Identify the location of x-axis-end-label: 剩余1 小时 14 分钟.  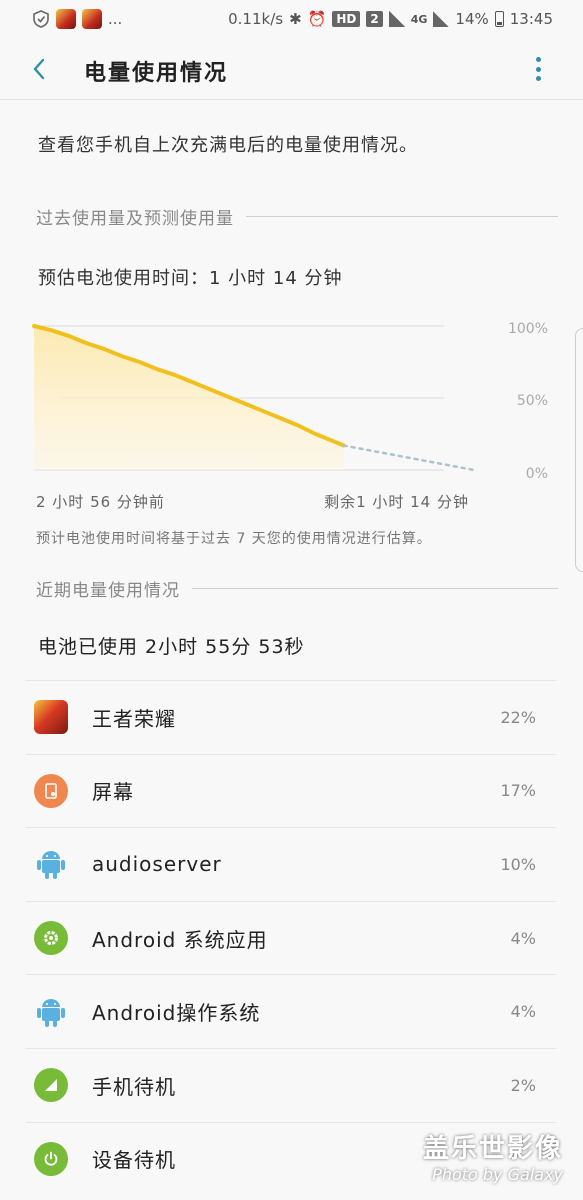
(396, 502).